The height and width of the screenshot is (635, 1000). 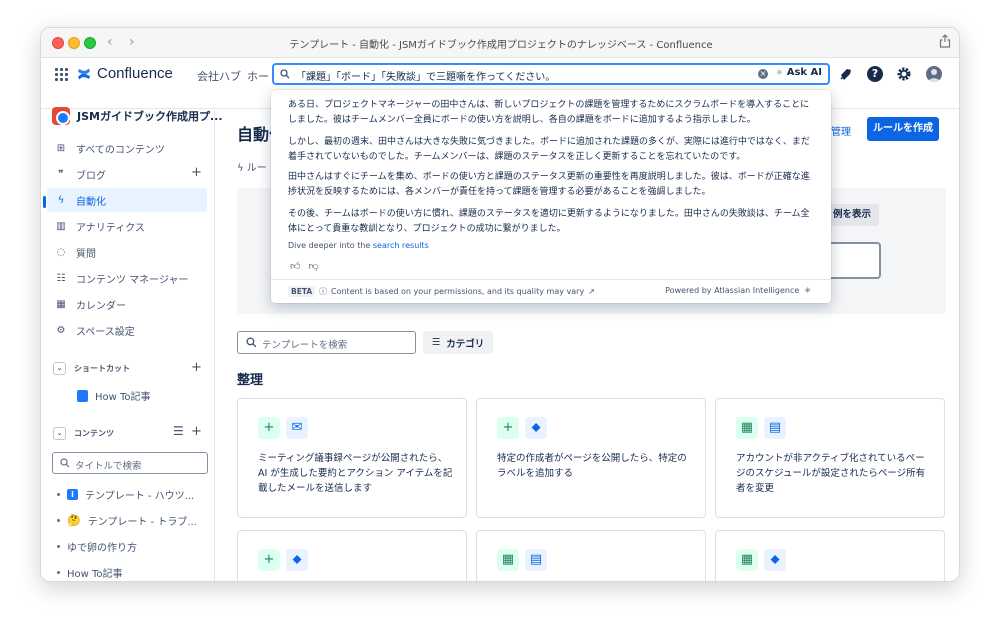 I want to click on ask-ai-button: ✳ Ask AI, so click(x=799, y=72).